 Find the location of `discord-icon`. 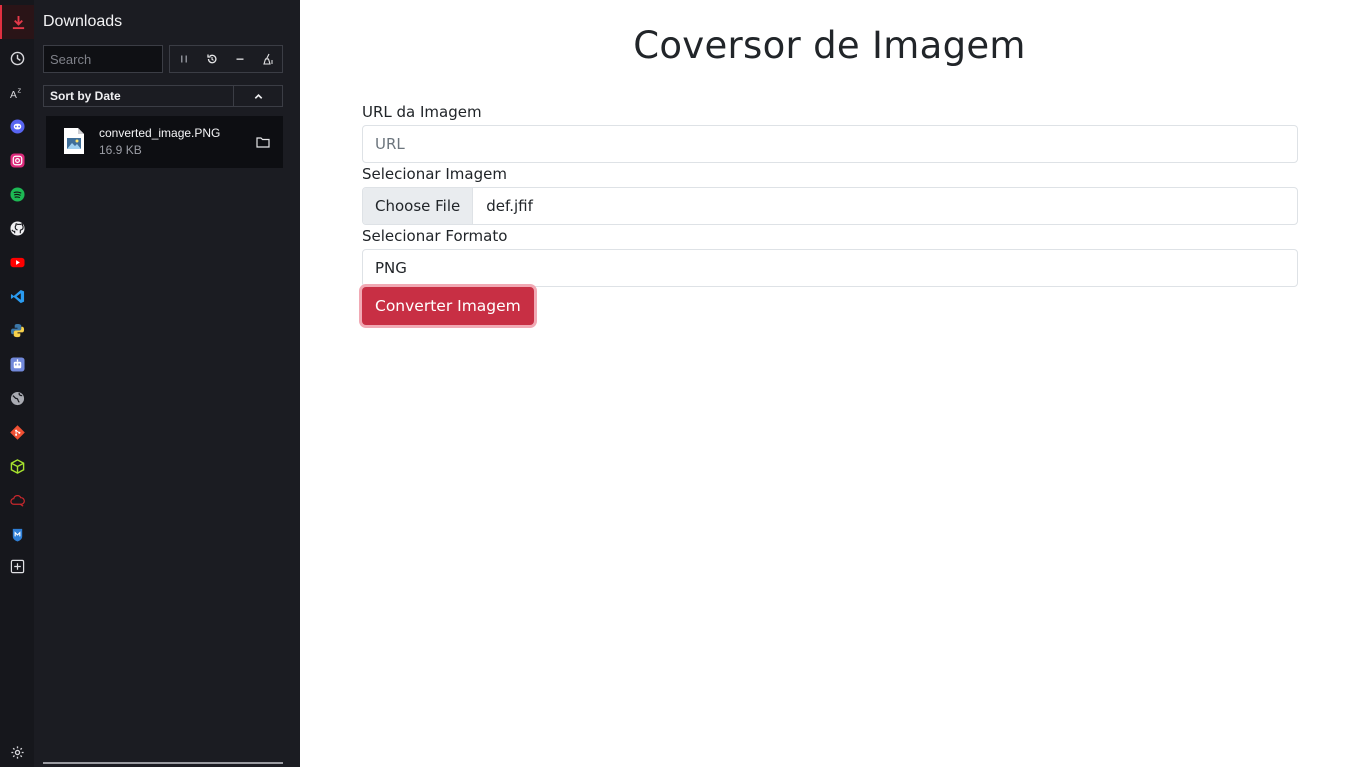

discord-icon is located at coordinates (17, 126).